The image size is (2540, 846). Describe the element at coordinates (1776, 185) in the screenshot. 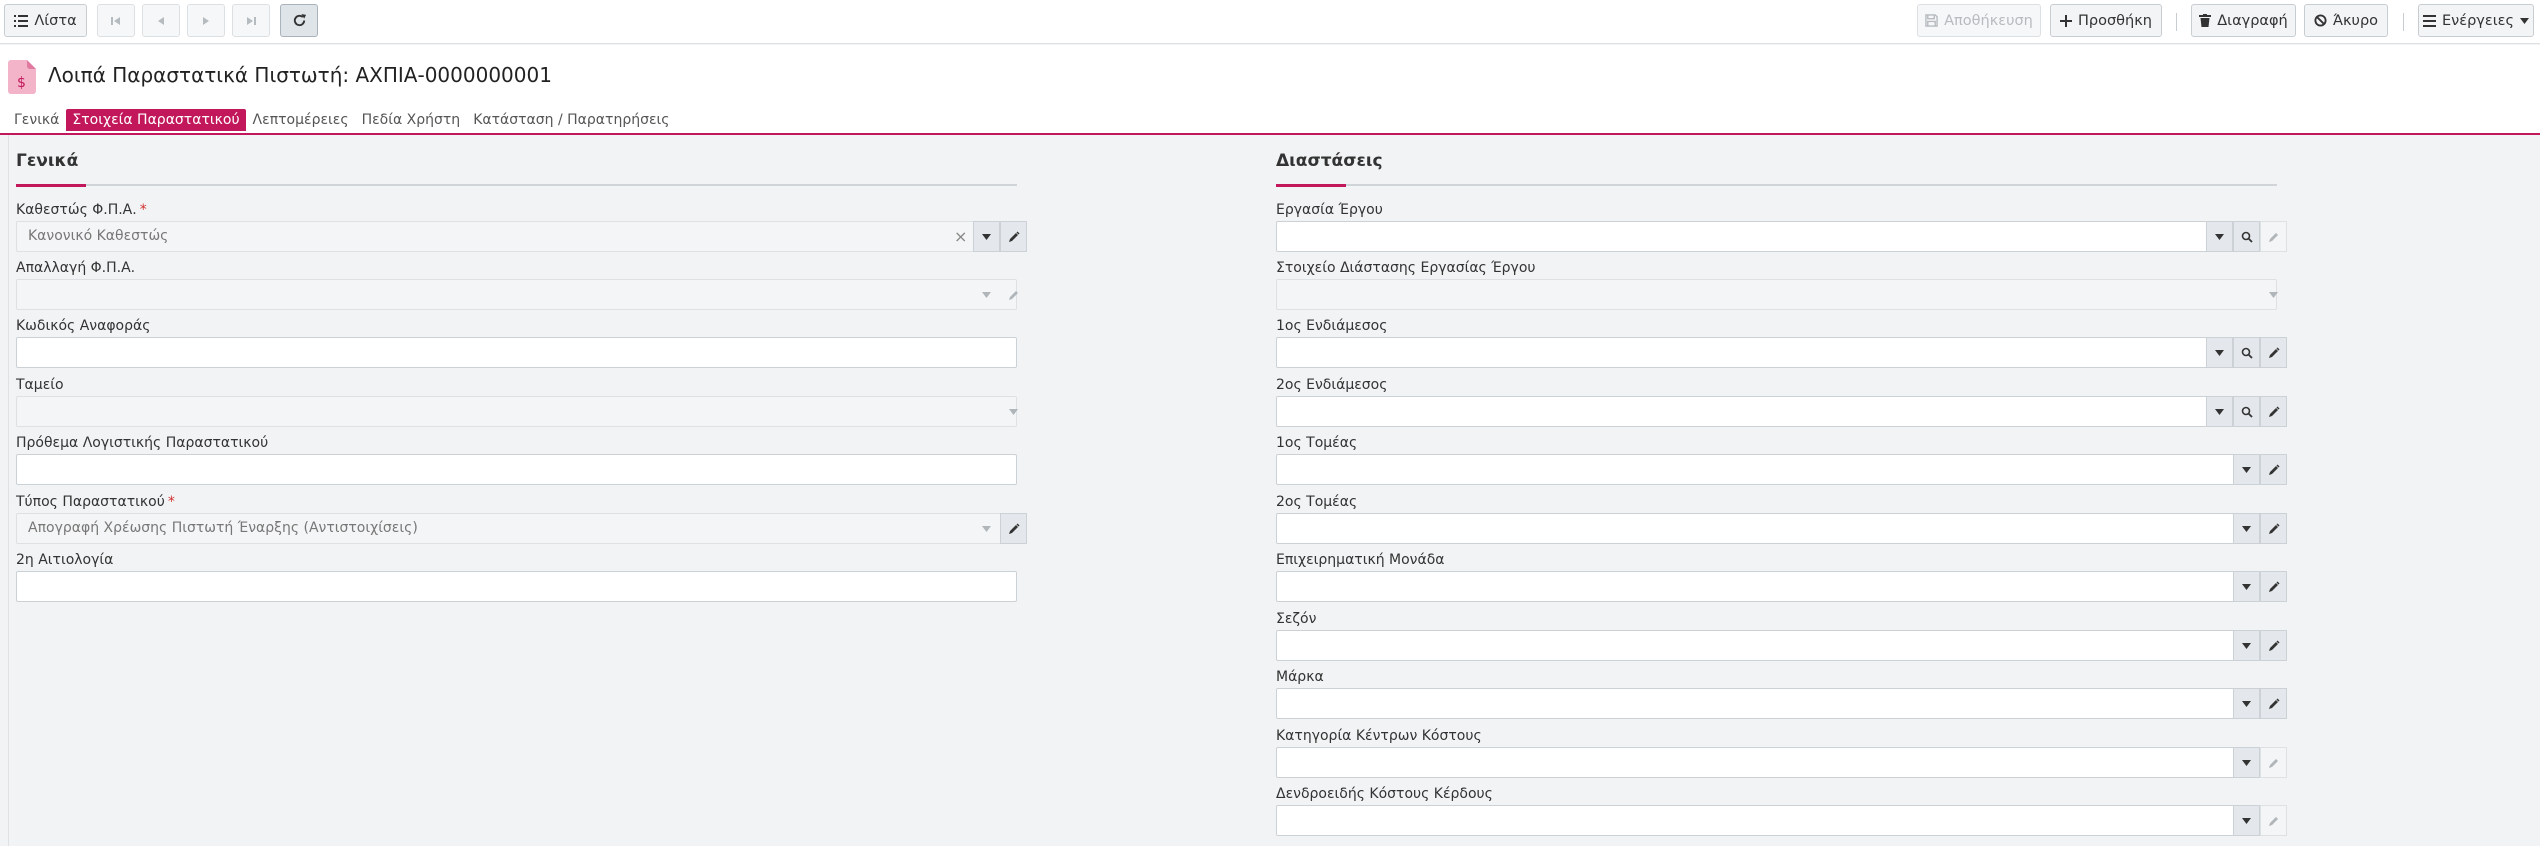

I see `section-divider` at that location.